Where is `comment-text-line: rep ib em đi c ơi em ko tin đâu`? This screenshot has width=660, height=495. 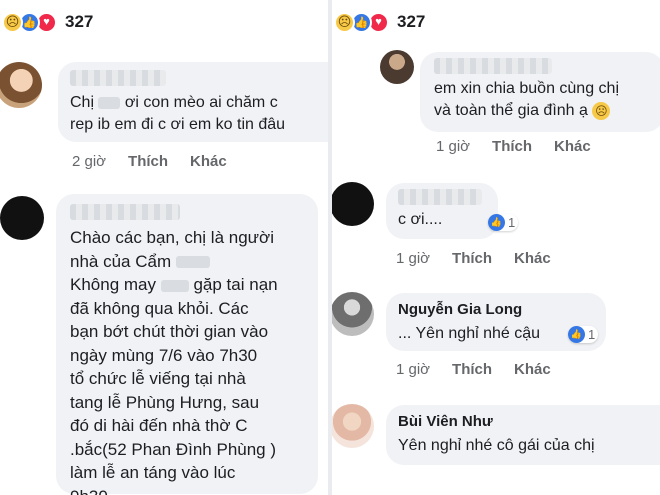
comment-text-line: rep ib em đi c ơi em ko tin đâu is located at coordinates (178, 124).